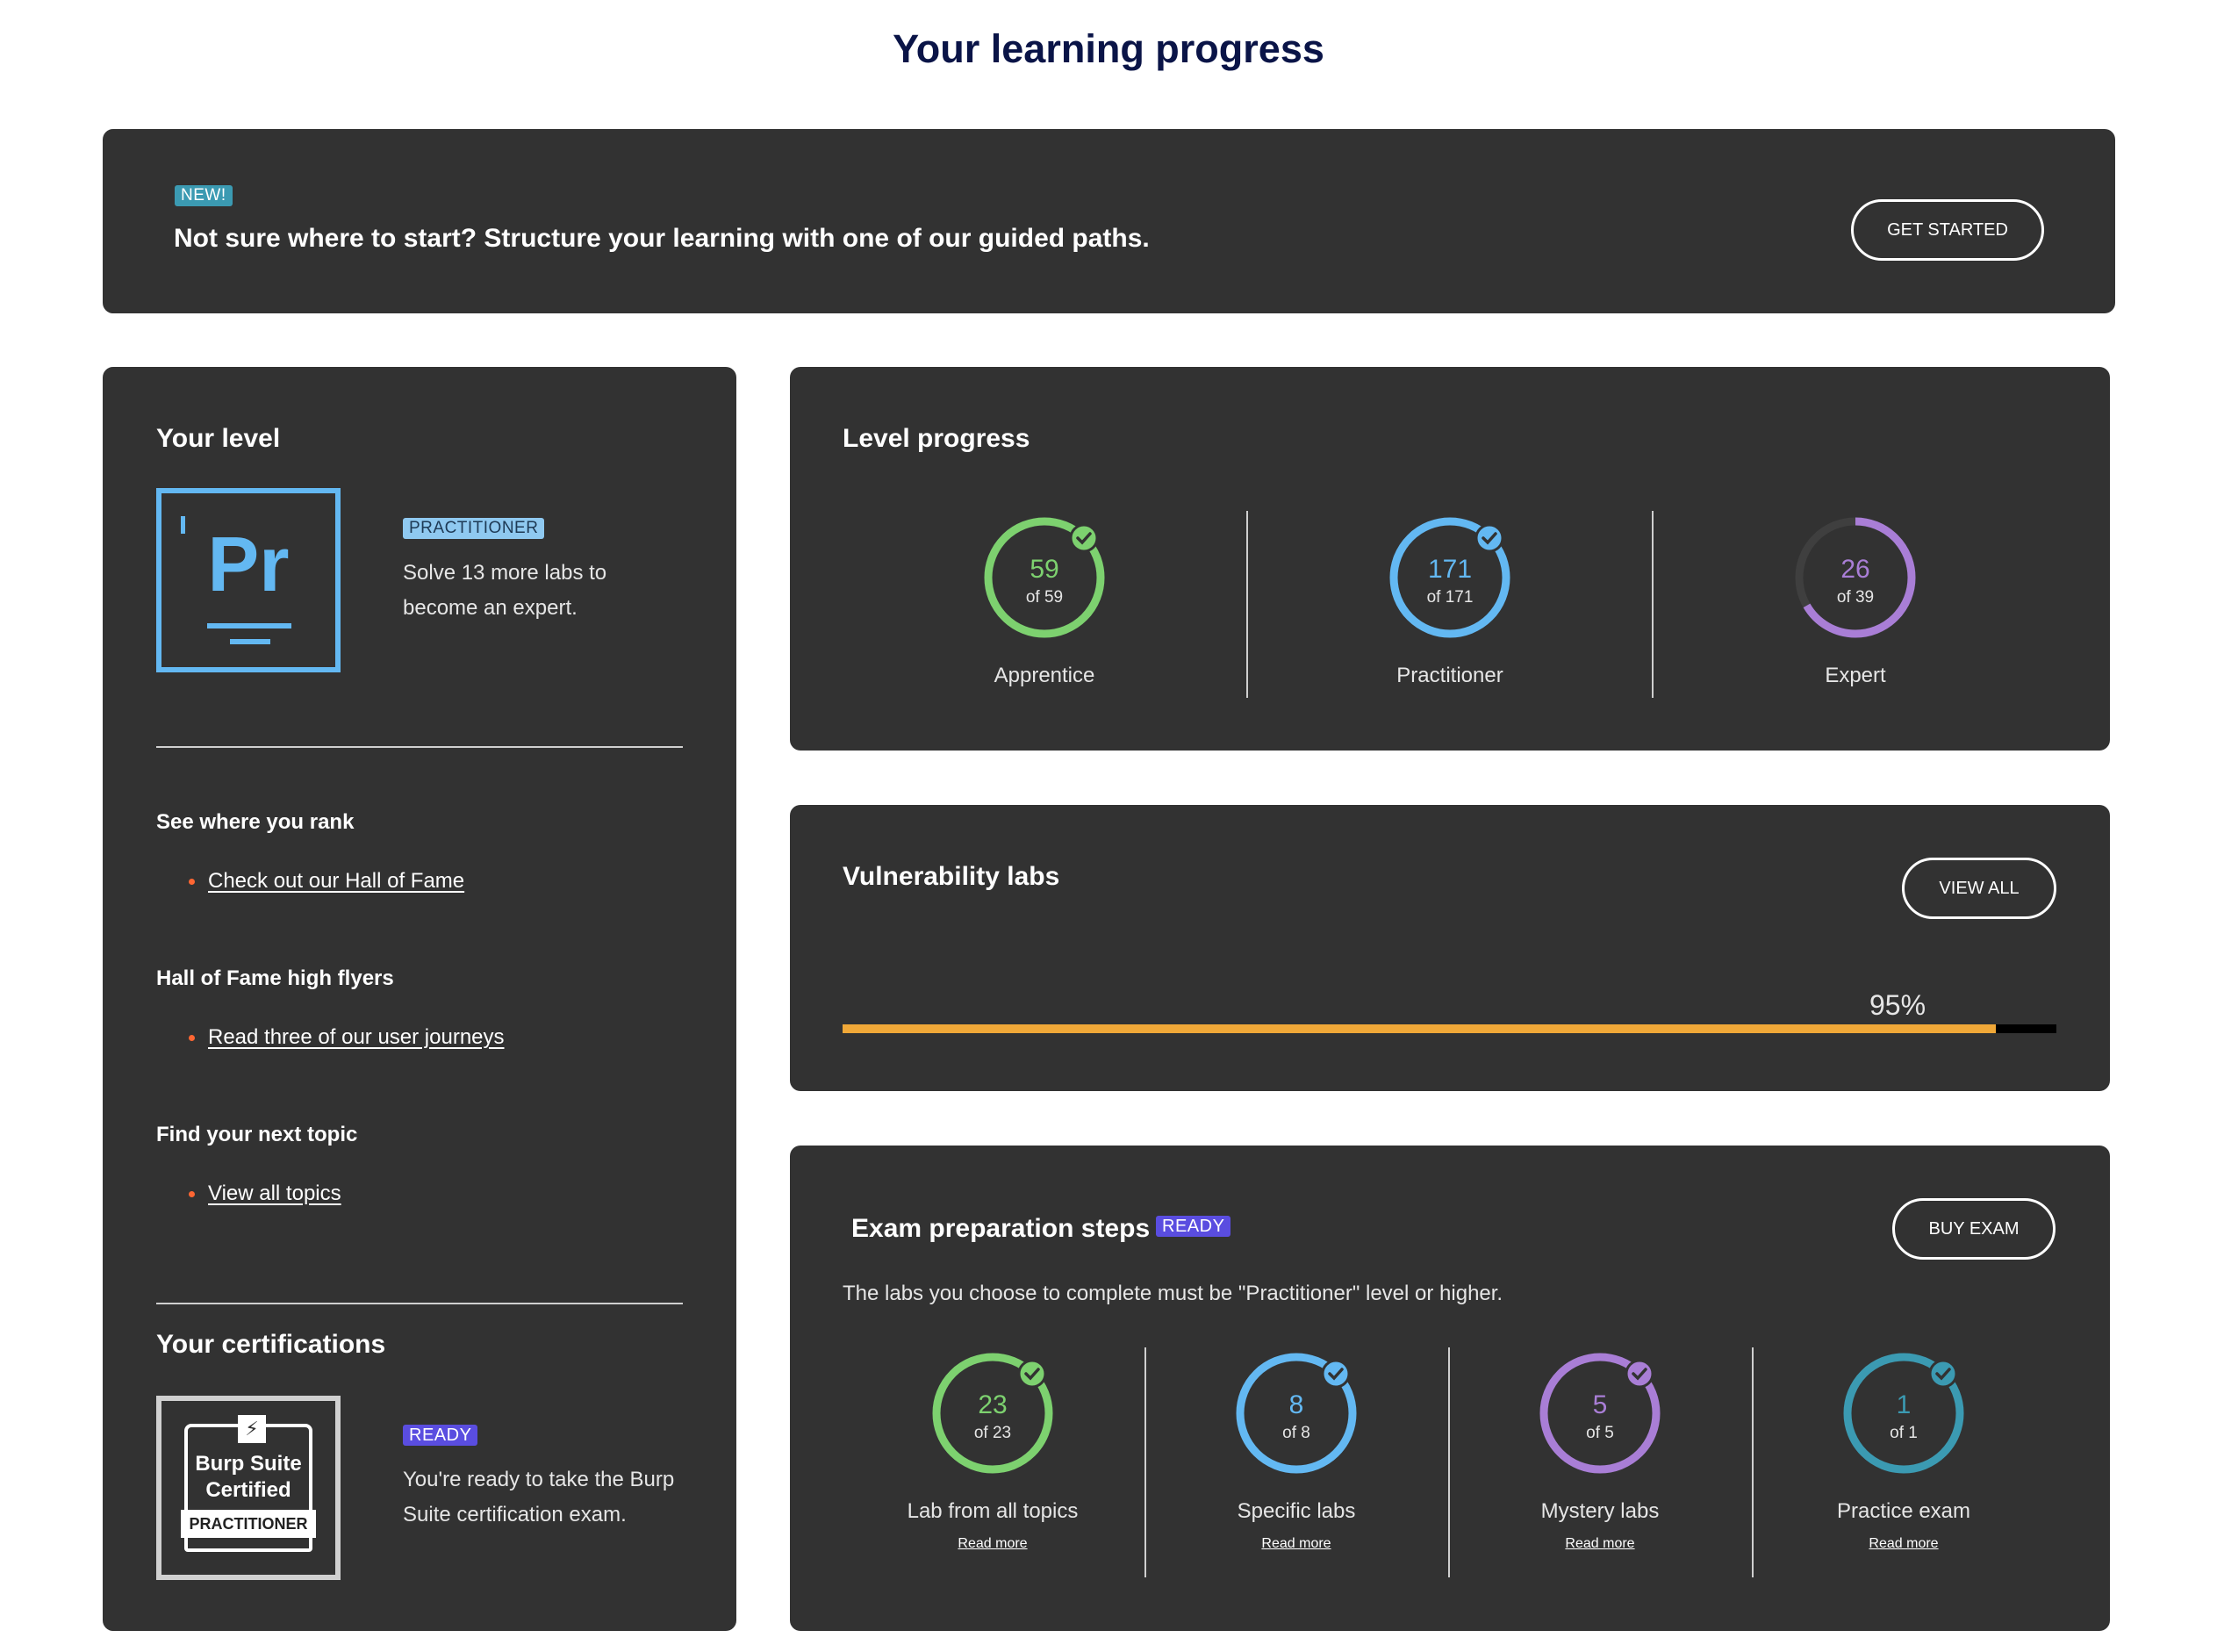 The image size is (2217, 1652). Describe the element at coordinates (992, 1433) in the screenshot. I see `ring-total: of 23` at that location.